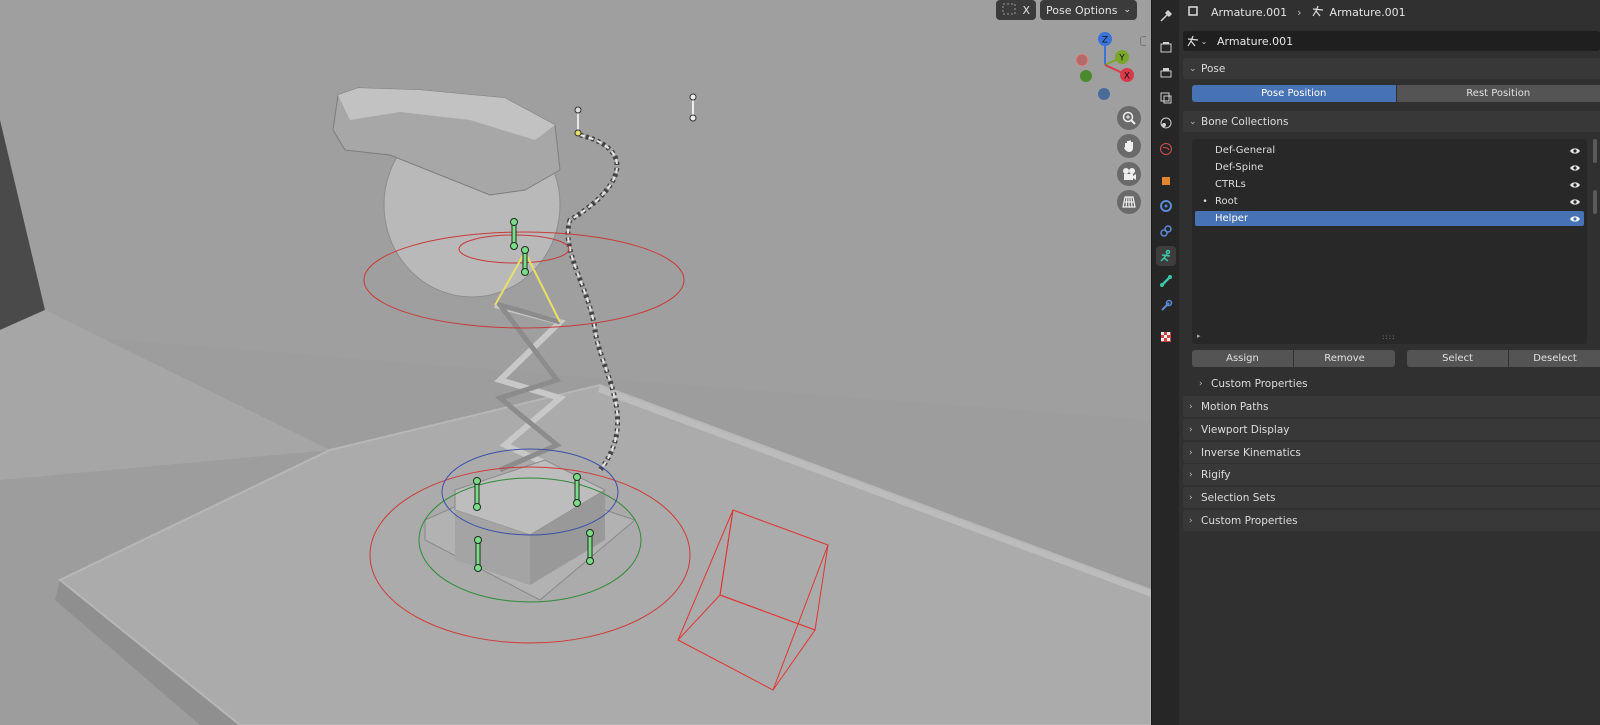  Describe the element at coordinates (1129, 118) in the screenshot. I see `zoom-icon` at that location.